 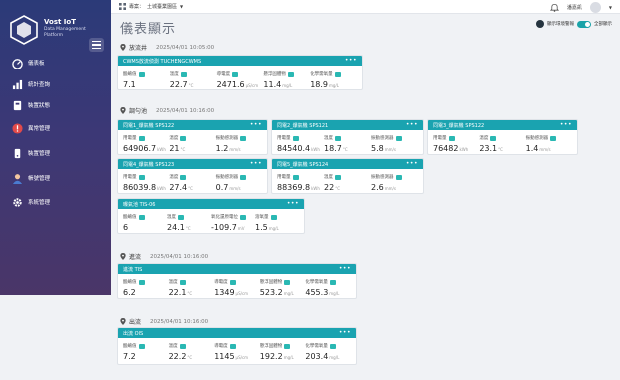 I want to click on metric-value: 84540.4, so click(x=294, y=148).